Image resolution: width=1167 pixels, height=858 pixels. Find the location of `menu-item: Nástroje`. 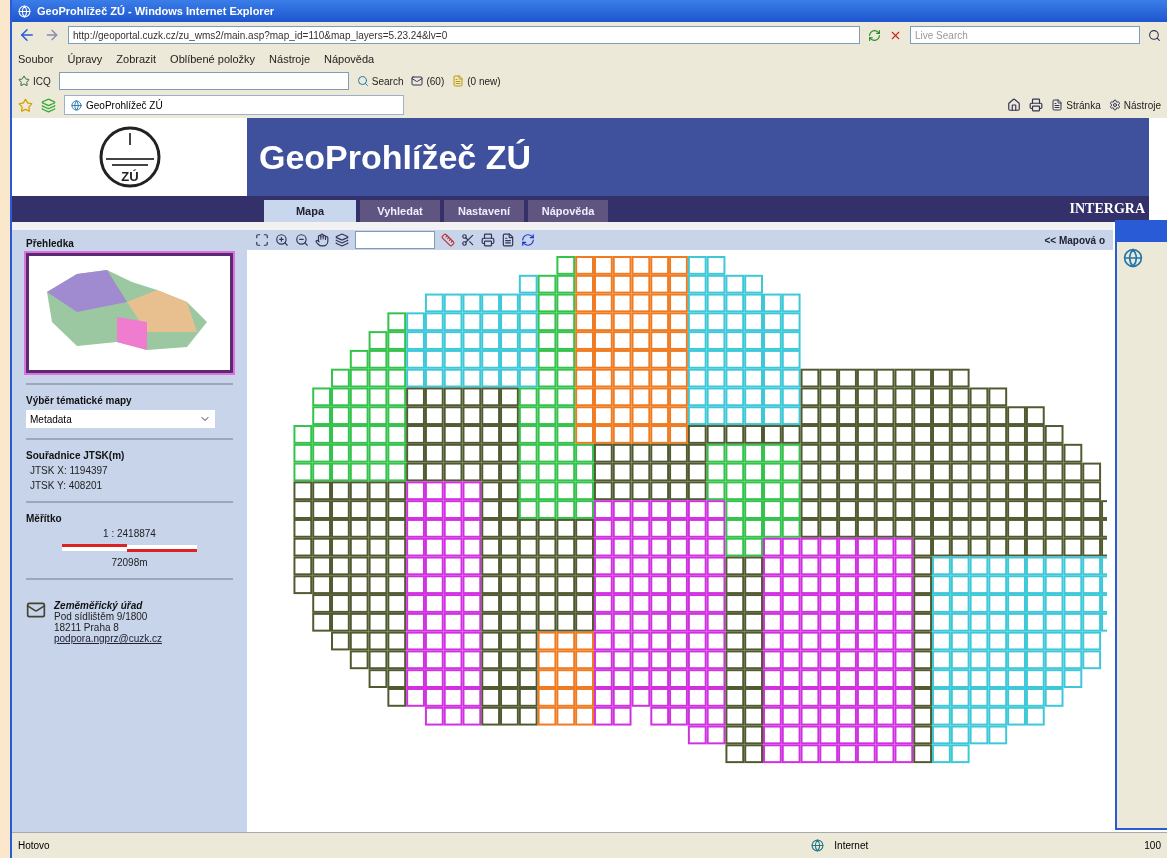

menu-item: Nástroje is located at coordinates (290, 59).